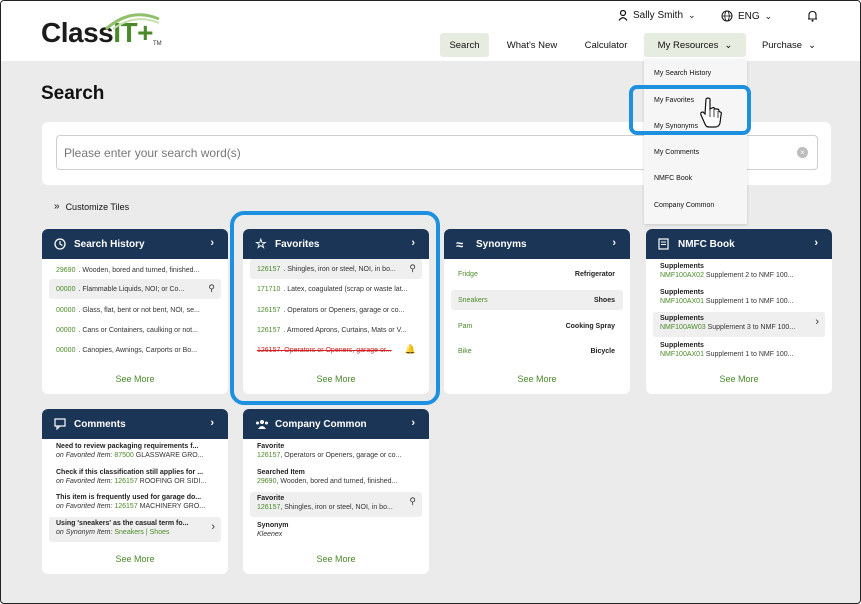 This screenshot has width=861, height=604. I want to click on book-icon, so click(665, 244).